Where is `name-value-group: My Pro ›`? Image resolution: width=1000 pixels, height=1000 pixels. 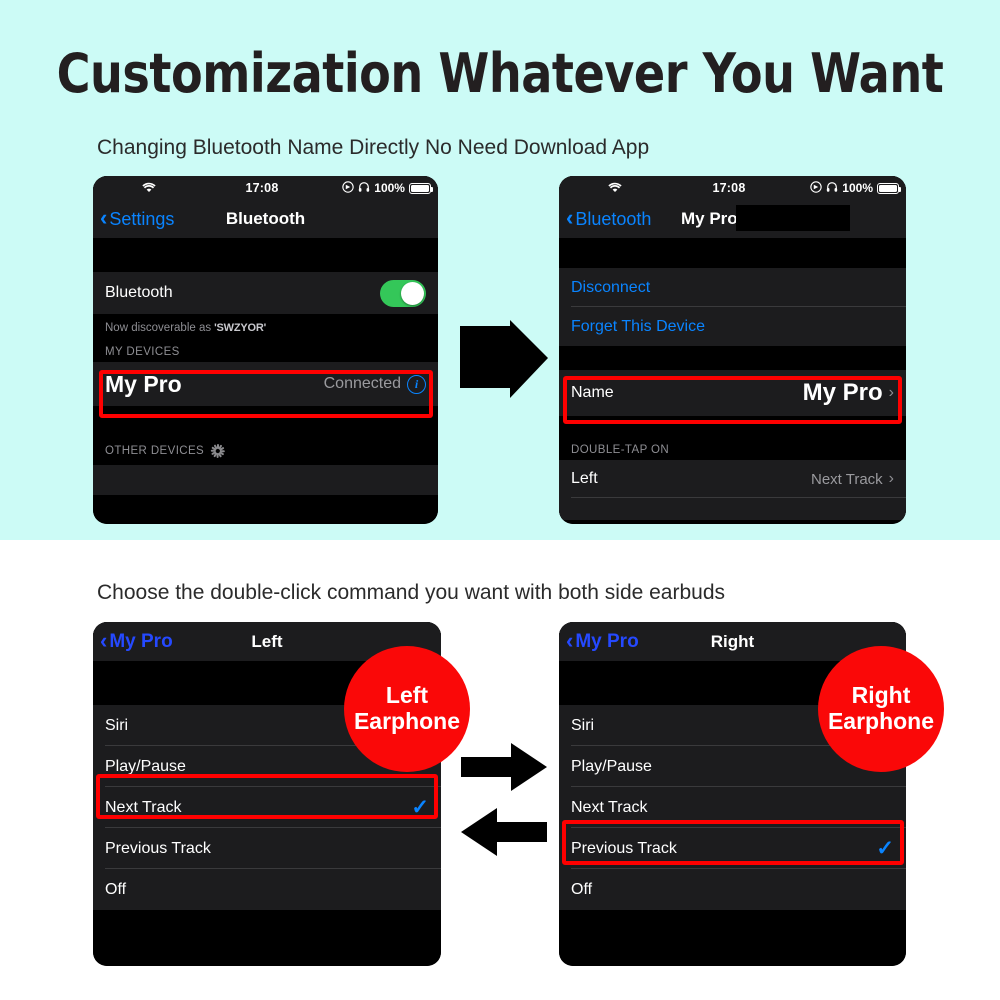
name-value-group: My Pro › is located at coordinates (848, 393).